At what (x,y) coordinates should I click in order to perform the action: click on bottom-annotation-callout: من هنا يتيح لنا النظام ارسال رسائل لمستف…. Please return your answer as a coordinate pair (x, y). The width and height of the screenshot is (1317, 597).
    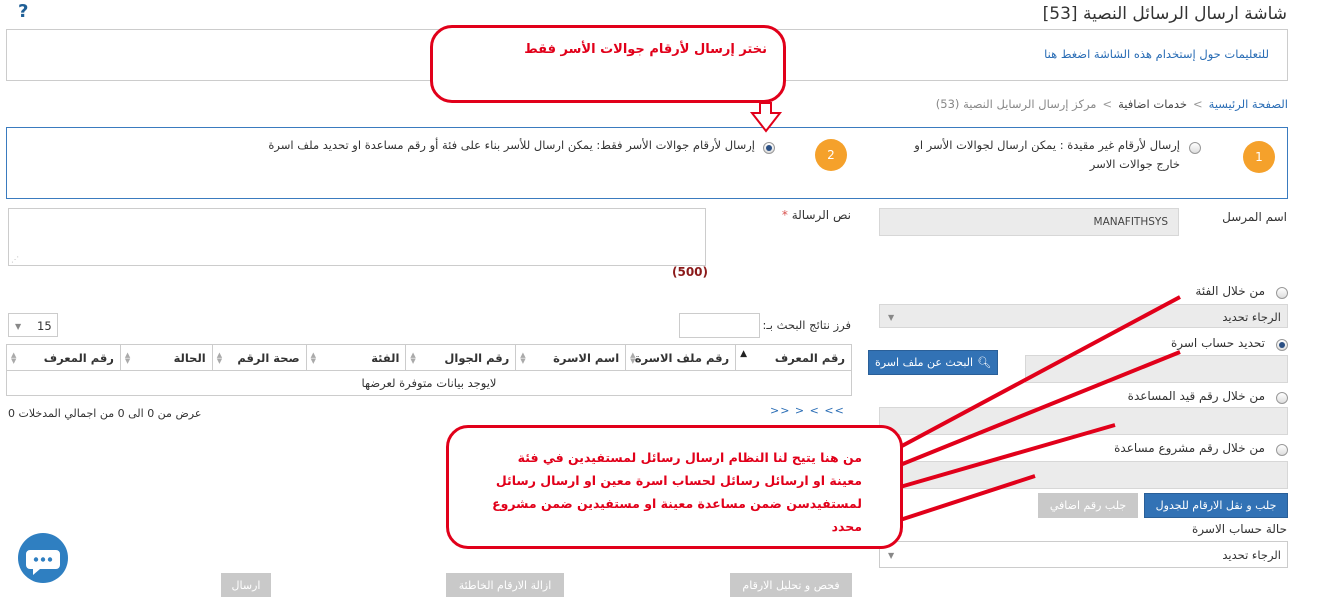
    Looking at the image, I should click on (674, 487).